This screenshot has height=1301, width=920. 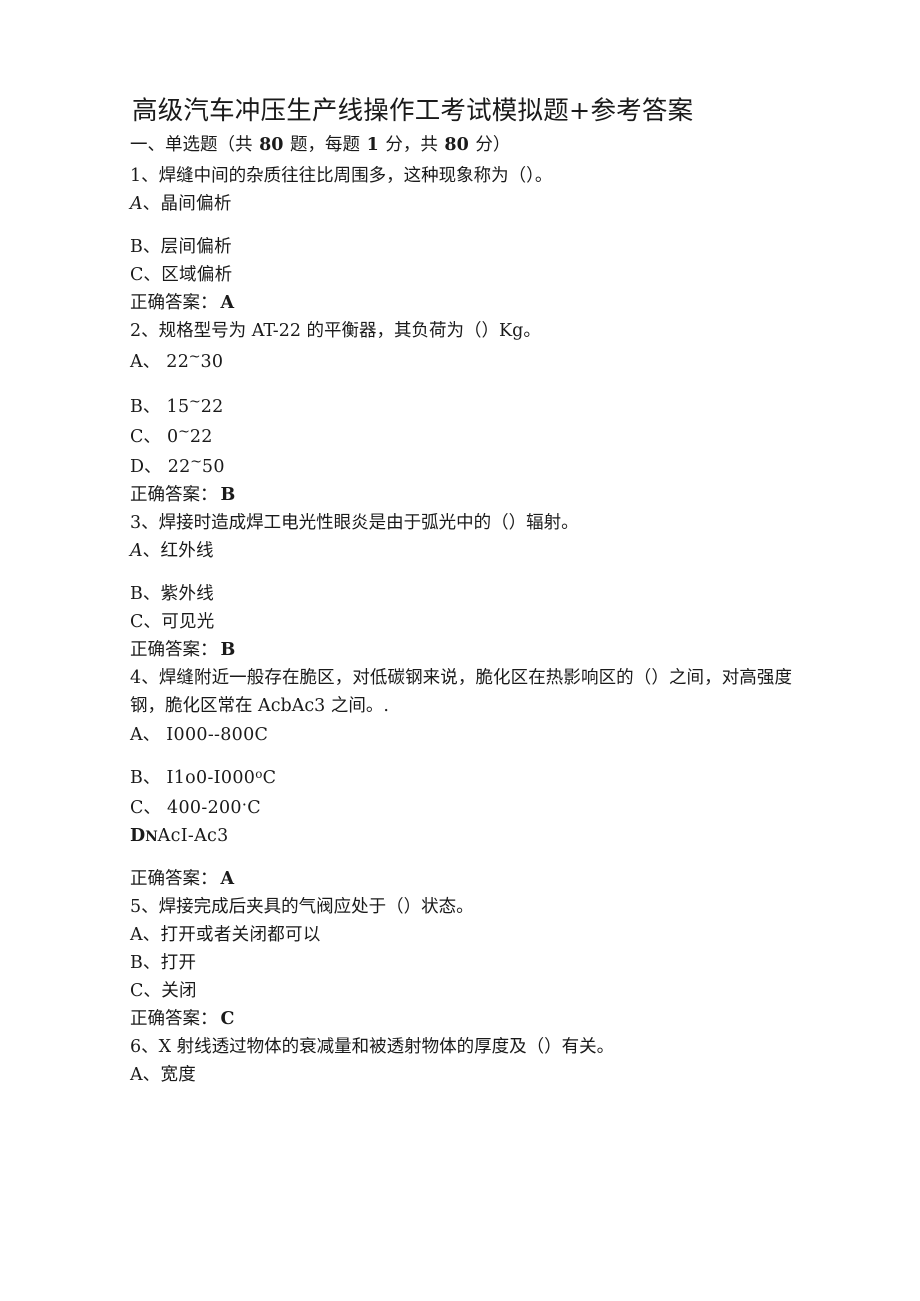 I want to click on option-text: 、可见光, so click(x=179, y=622).